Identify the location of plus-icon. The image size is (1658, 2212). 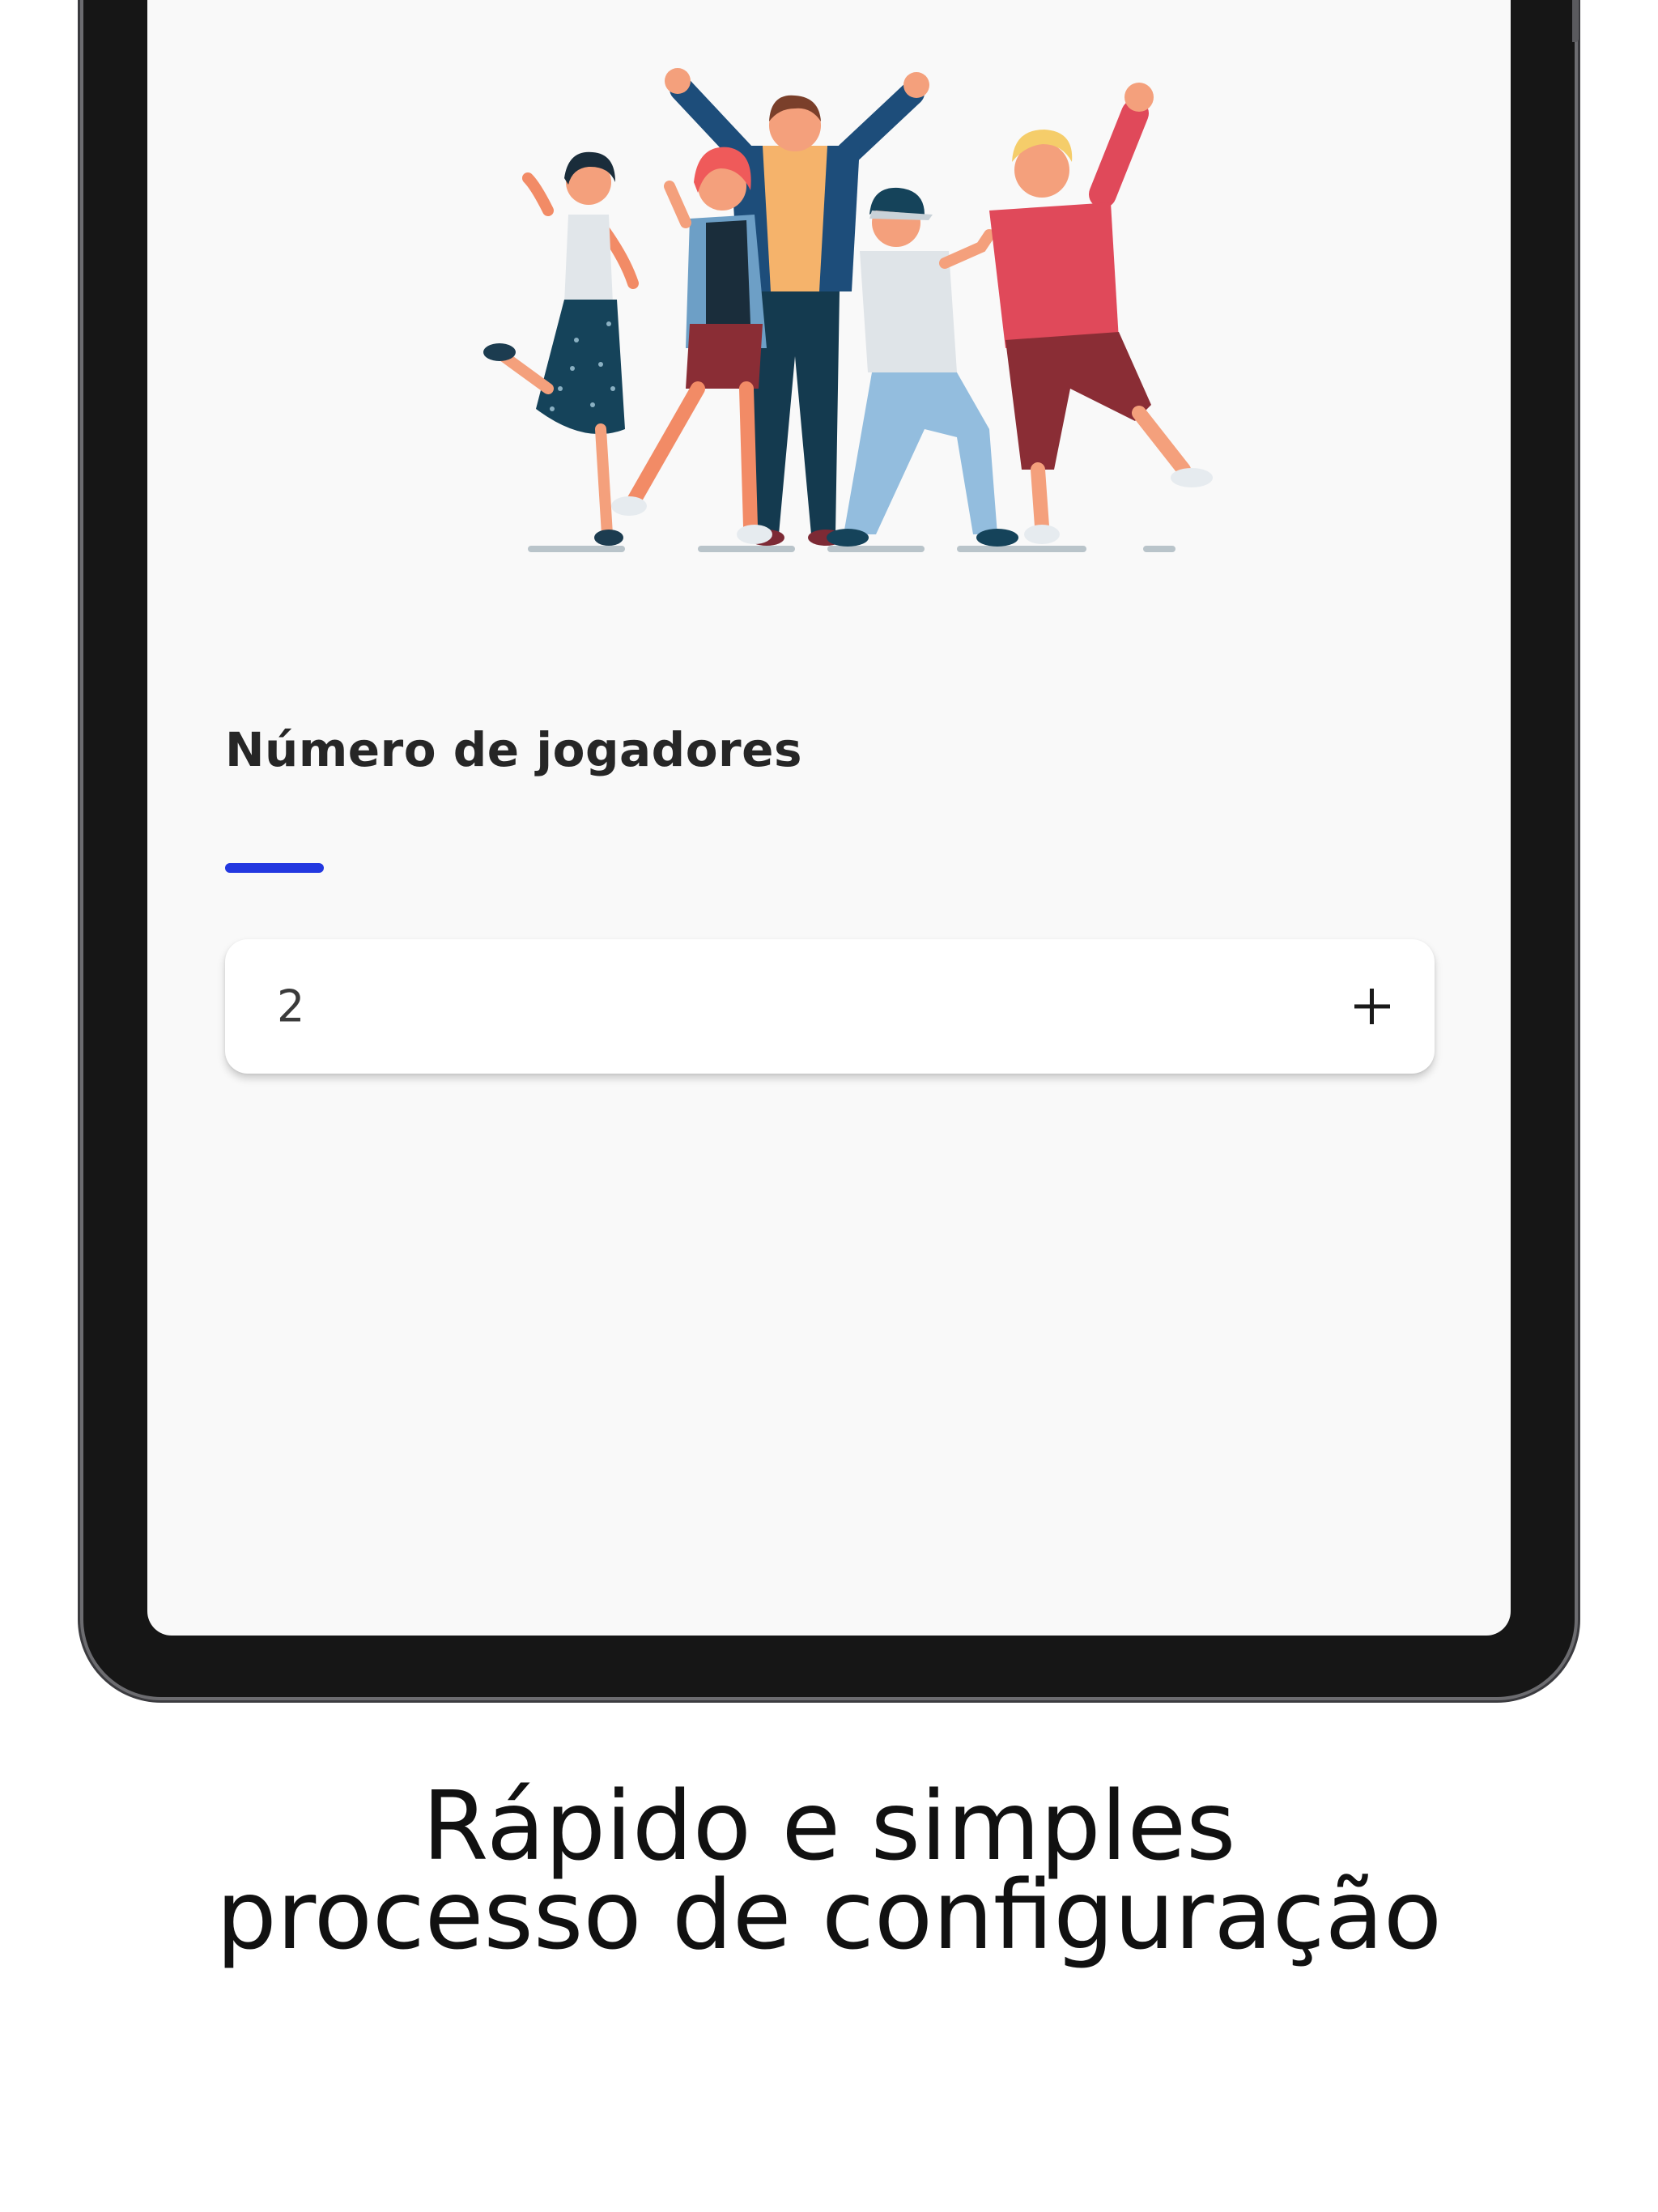
(1372, 1007).